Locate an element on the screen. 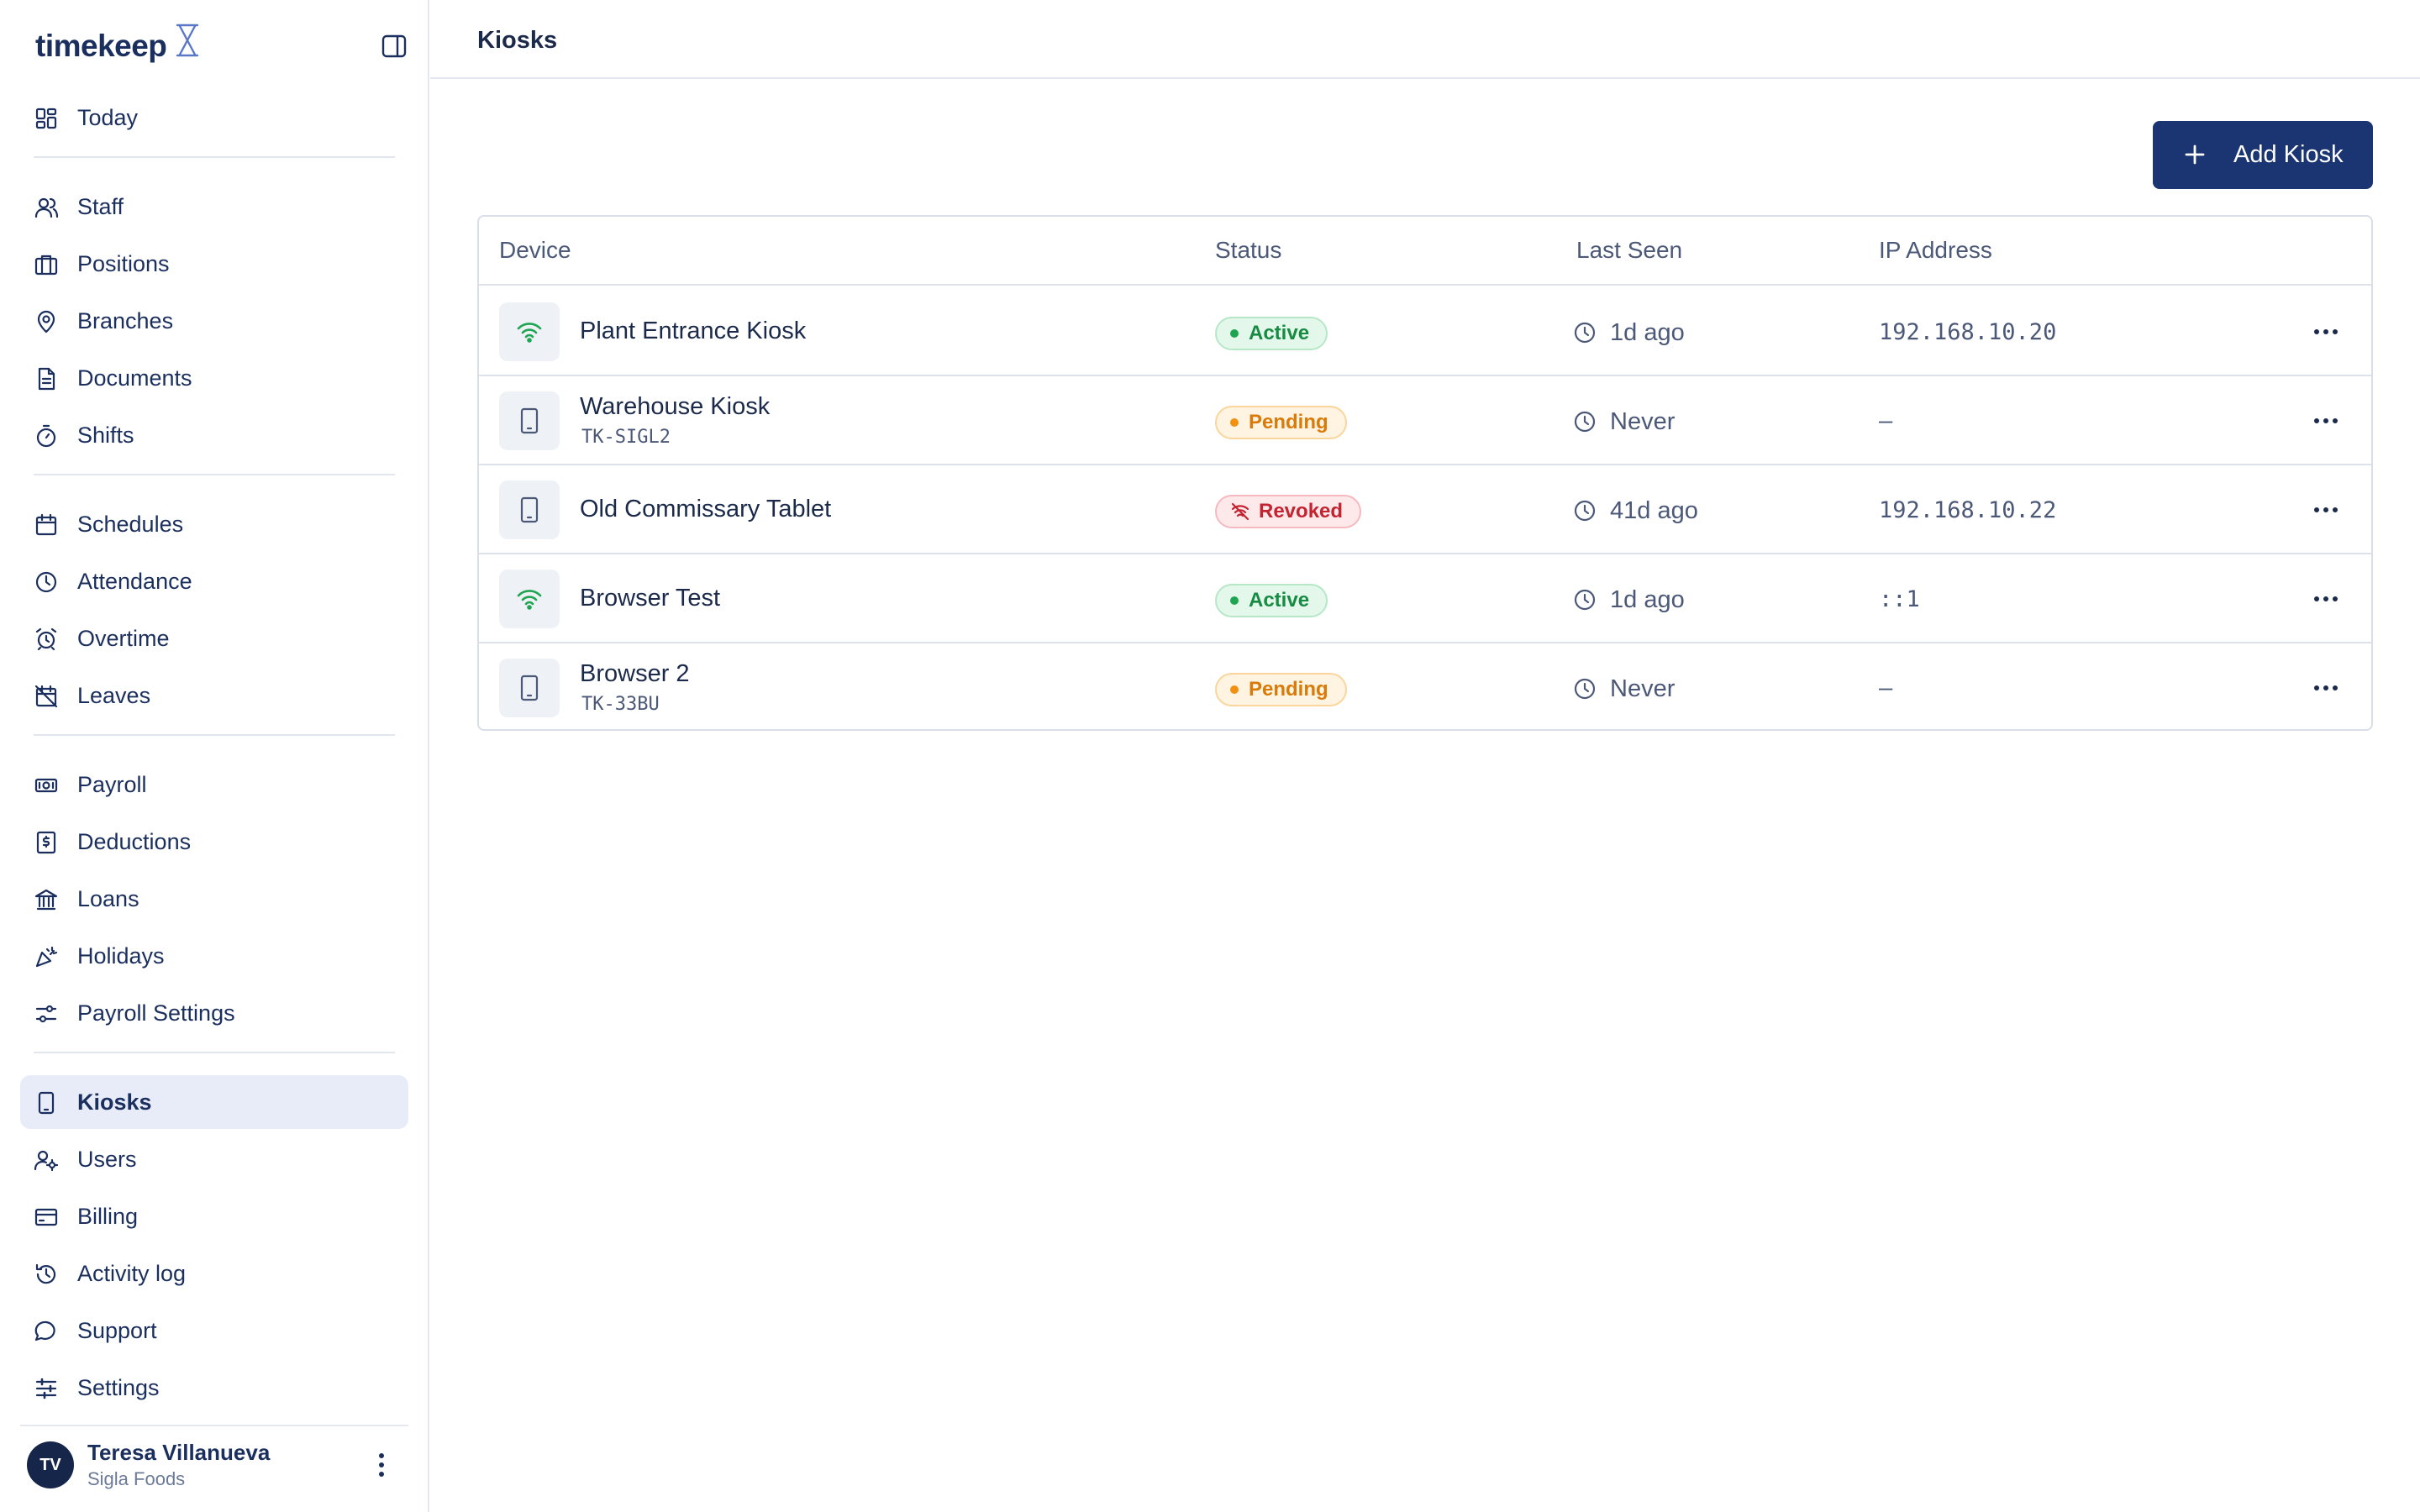 This screenshot has width=2420, height=1512. sidebar-item-label: Overtime is located at coordinates (124, 638).